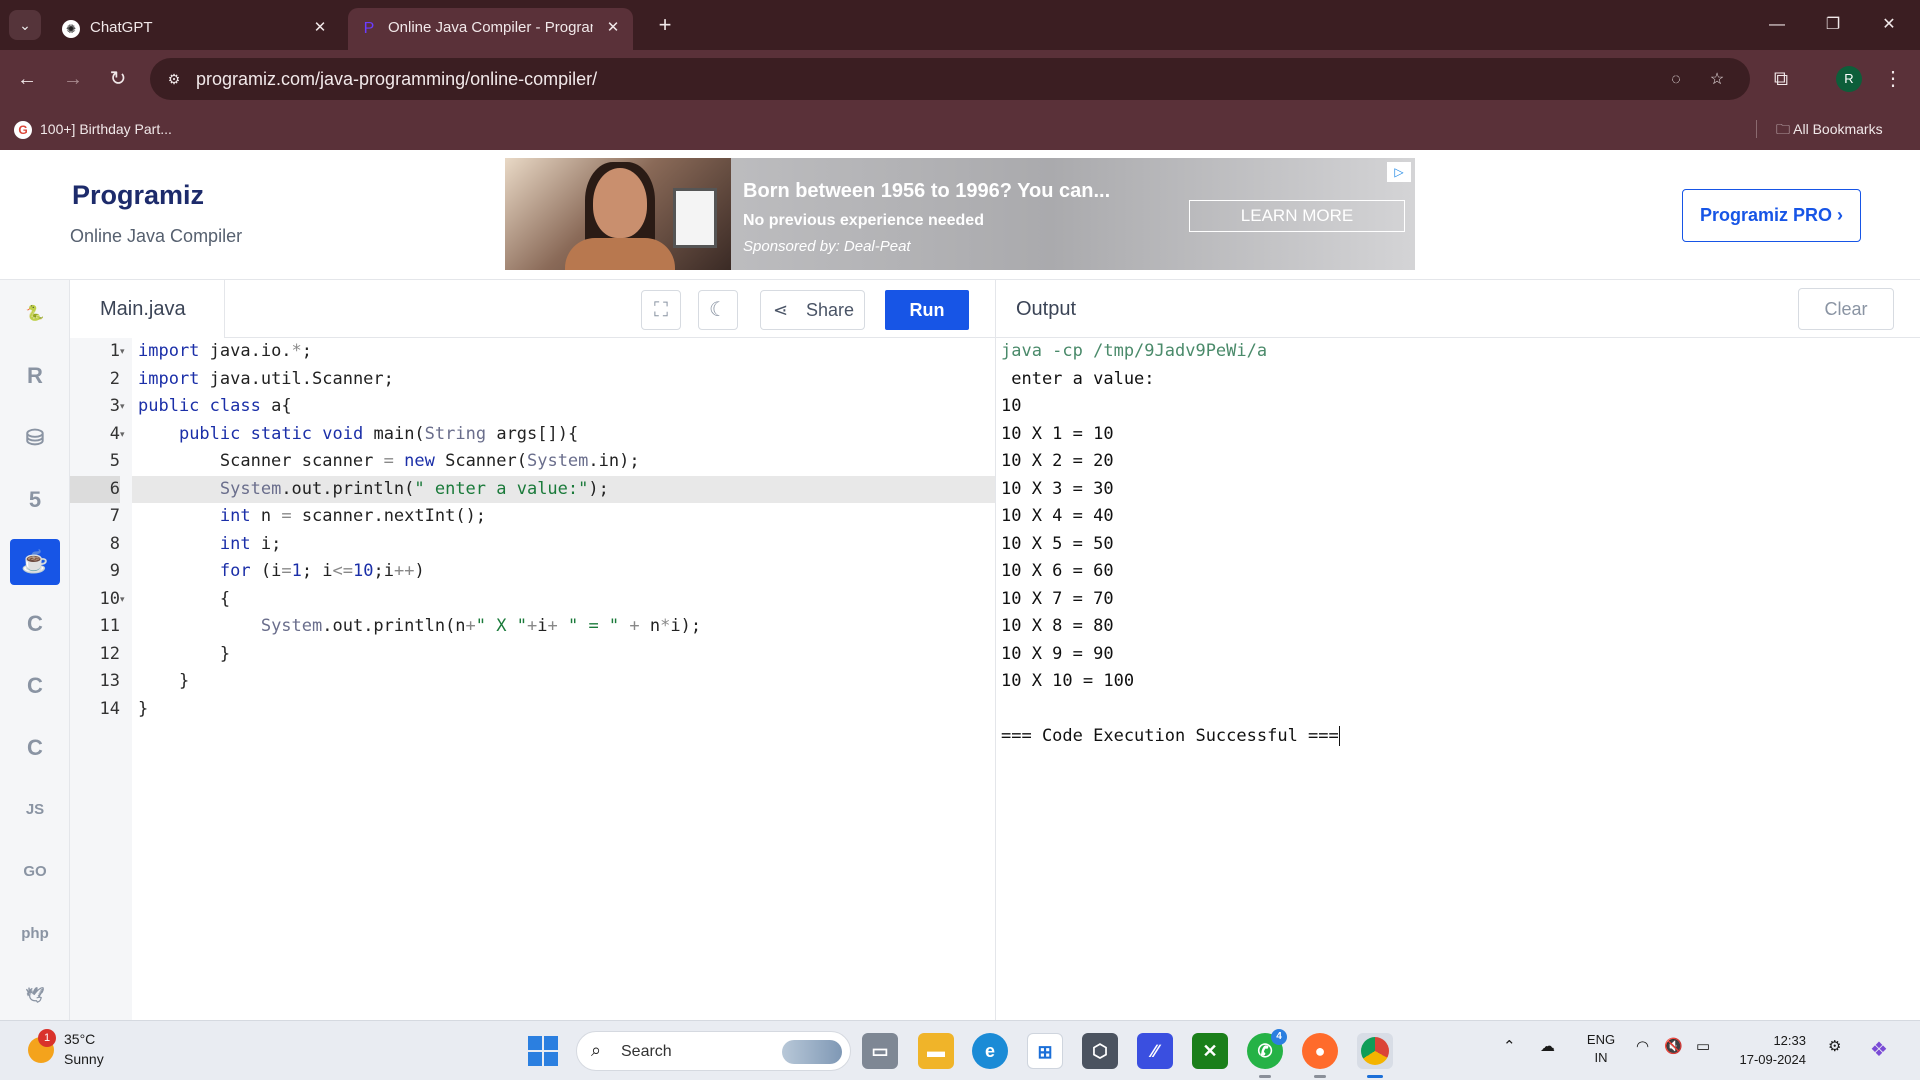 This screenshot has height=1080, width=1920. I want to click on microsoft-store-icon: ⊞, so click(1045, 1051).